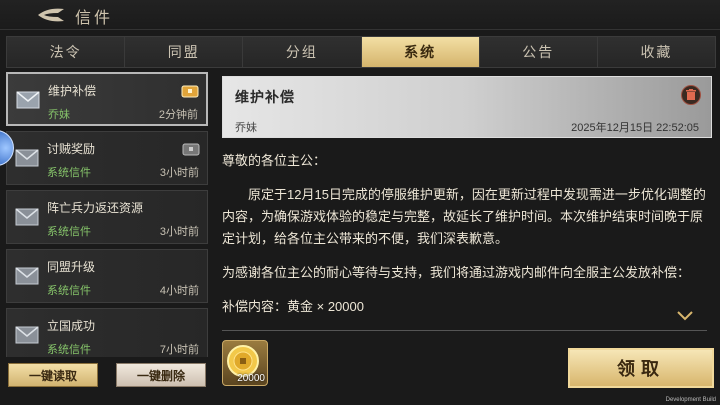 The height and width of the screenshot is (405, 720). What do you see at coordinates (293, 306) in the screenshot?
I see `mail-paragraph: 补偿内容：黄金 × 20000` at bounding box center [293, 306].